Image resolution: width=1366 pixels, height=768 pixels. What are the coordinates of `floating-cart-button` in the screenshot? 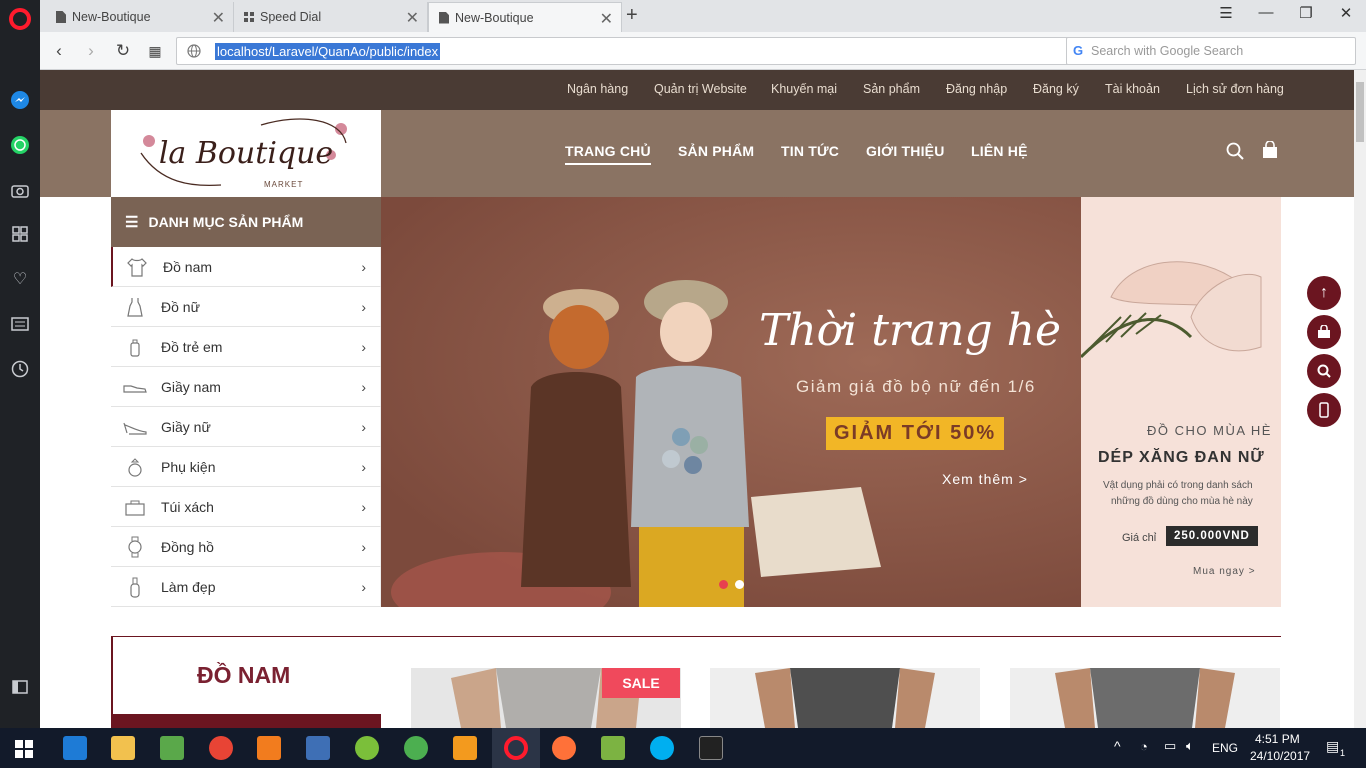 It's located at (1324, 332).